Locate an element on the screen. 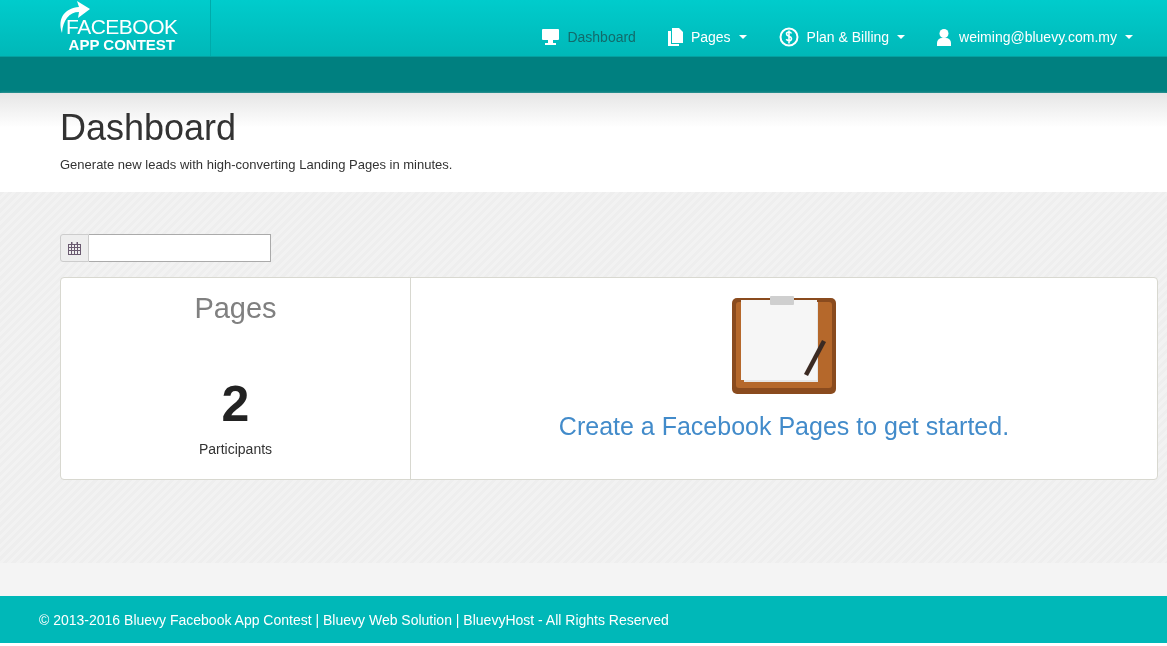 The image size is (1167, 646). stat-title: Pages is located at coordinates (235, 308).